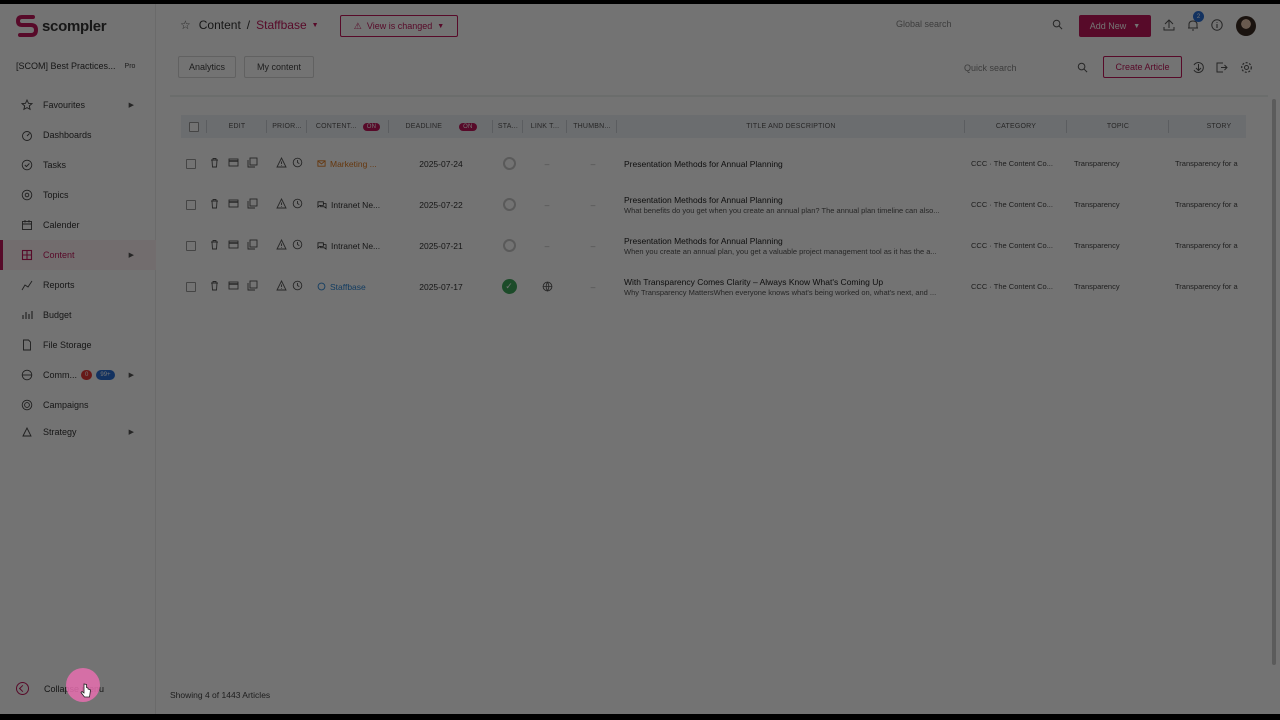  What do you see at coordinates (1246, 26) in the screenshot?
I see `user-avatar` at bounding box center [1246, 26].